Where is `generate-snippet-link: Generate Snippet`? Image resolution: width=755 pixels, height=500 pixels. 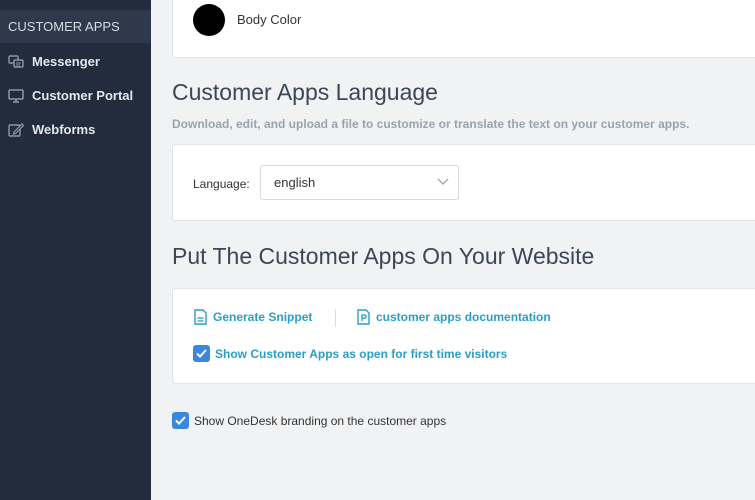
generate-snippet-link: Generate Snippet is located at coordinates (252, 317).